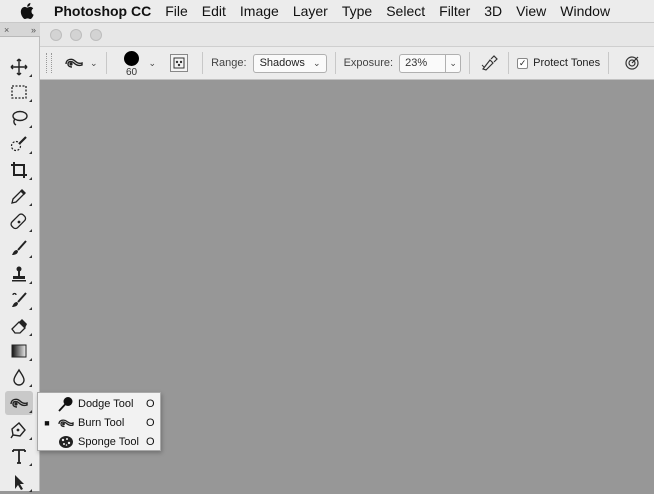 This screenshot has height=494, width=654. What do you see at coordinates (364, 11) in the screenshot?
I see `menu-type: Type` at bounding box center [364, 11].